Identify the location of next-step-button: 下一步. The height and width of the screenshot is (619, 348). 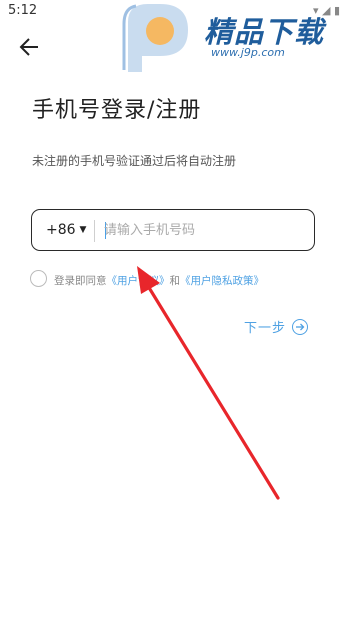
(276, 326).